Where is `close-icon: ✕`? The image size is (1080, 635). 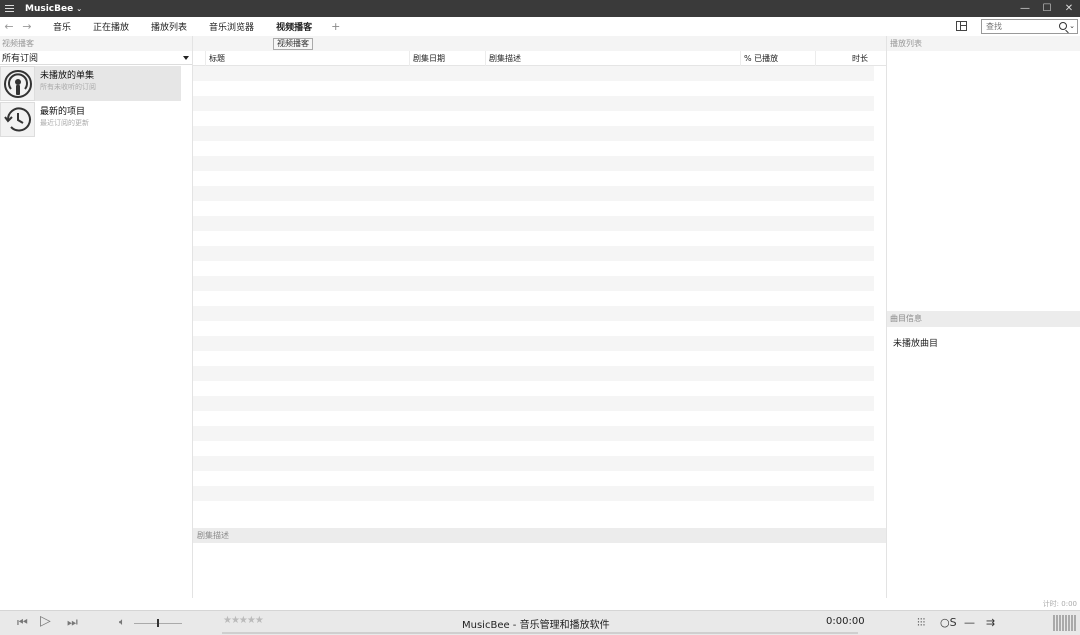 close-icon: ✕ is located at coordinates (1069, 8).